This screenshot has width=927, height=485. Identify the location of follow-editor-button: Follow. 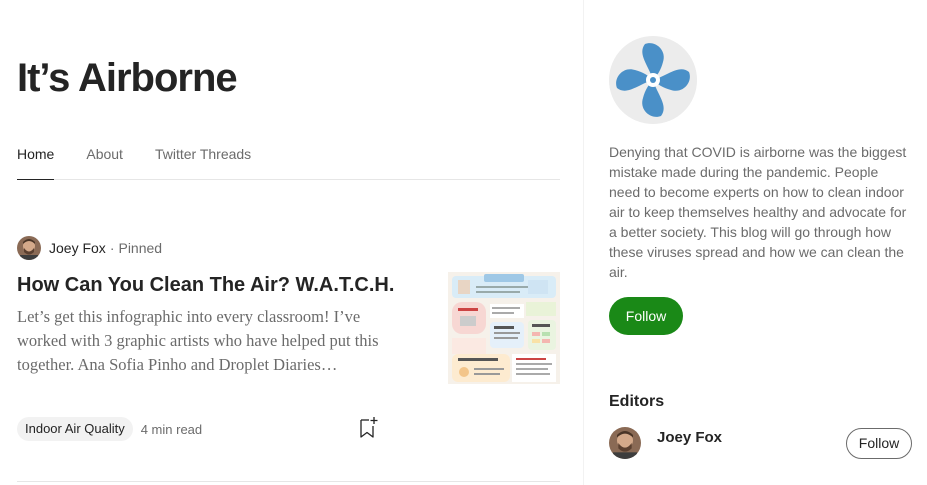
(879, 443).